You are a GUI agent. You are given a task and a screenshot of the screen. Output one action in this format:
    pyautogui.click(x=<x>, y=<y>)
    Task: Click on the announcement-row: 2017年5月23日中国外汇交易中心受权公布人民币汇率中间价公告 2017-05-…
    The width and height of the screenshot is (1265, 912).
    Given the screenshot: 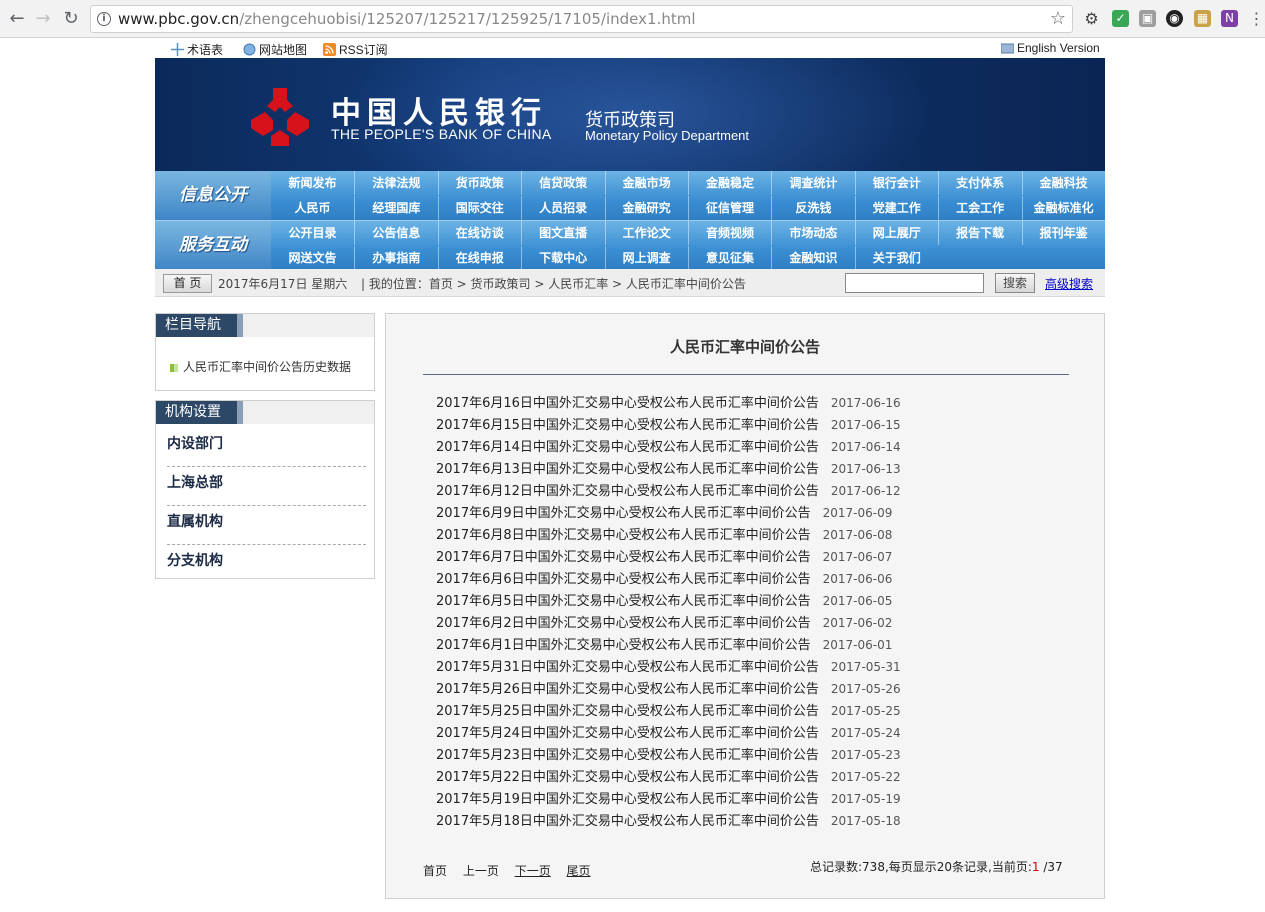 What is the action you would take?
    pyautogui.click(x=668, y=755)
    